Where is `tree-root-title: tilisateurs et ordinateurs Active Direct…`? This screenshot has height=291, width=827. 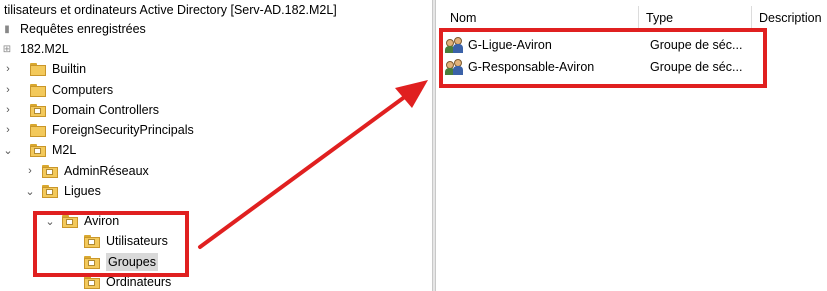
tree-root-title: tilisateurs et ordinateurs Active Direct… is located at coordinates (170, 10).